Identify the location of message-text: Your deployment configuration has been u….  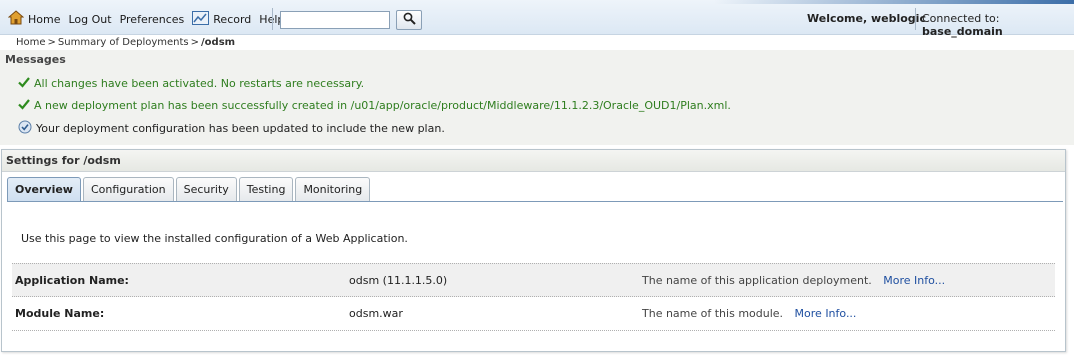
(240, 128).